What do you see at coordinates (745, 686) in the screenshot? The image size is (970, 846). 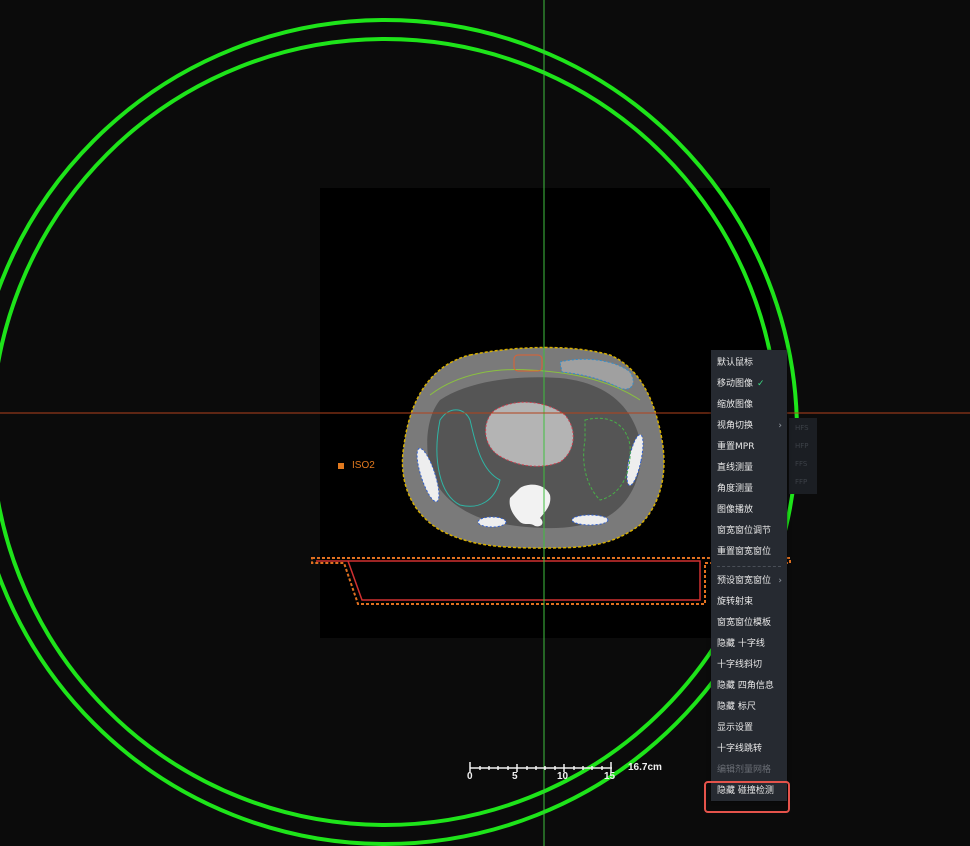 I see `menu-label: 隐藏 四角信息` at bounding box center [745, 686].